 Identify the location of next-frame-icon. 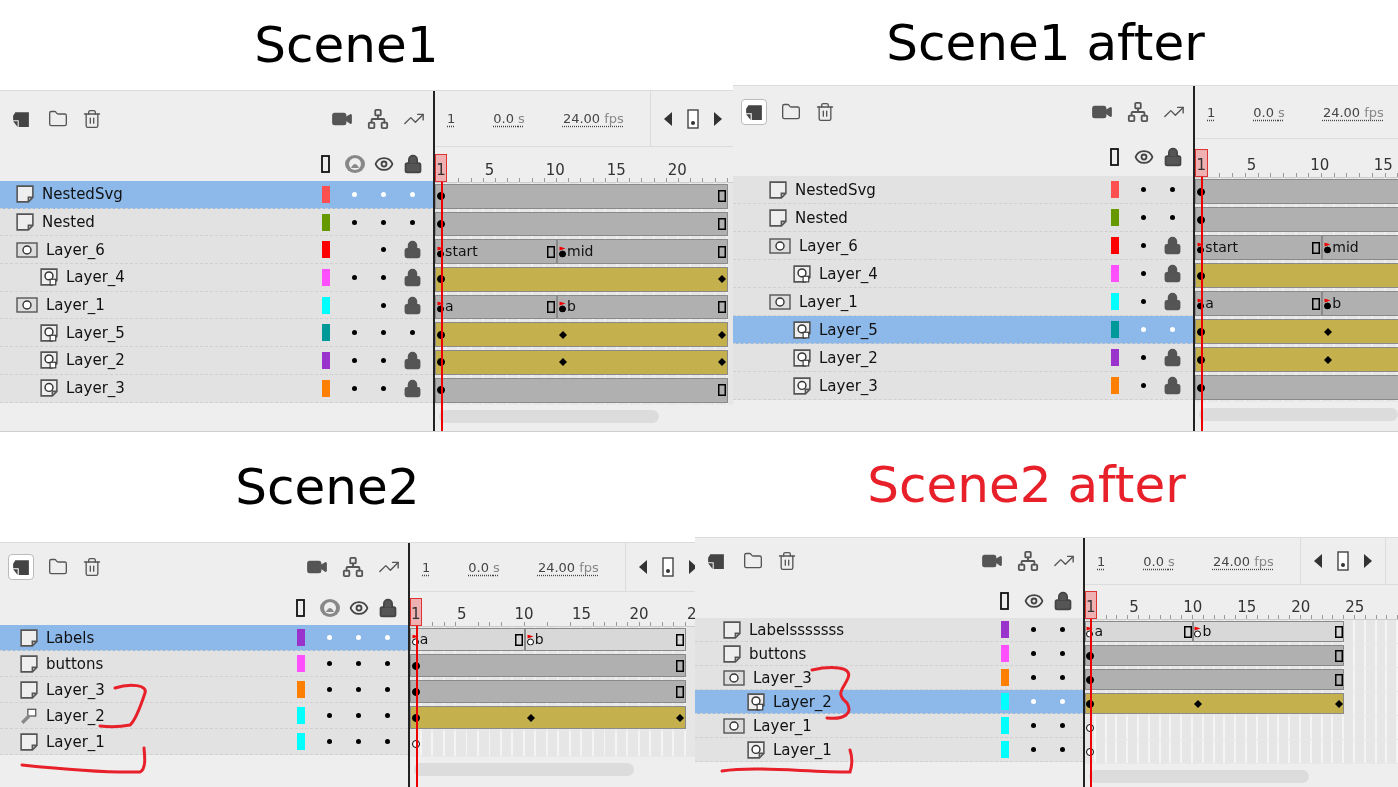
(717, 118).